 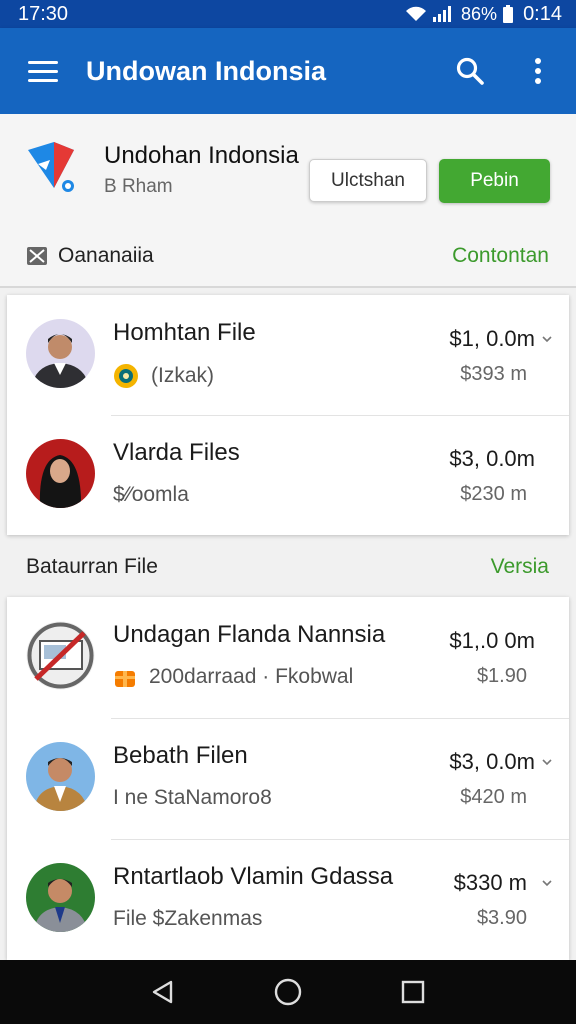 I want to click on item-price: $1,.0 0m, so click(x=492, y=640).